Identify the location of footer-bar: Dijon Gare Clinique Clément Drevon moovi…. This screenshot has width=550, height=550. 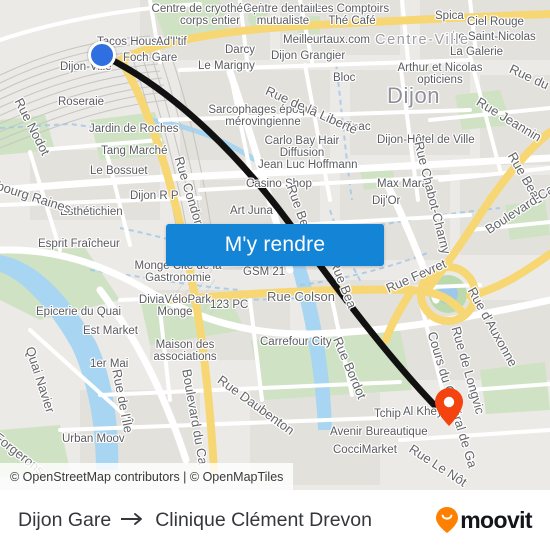
(275, 520).